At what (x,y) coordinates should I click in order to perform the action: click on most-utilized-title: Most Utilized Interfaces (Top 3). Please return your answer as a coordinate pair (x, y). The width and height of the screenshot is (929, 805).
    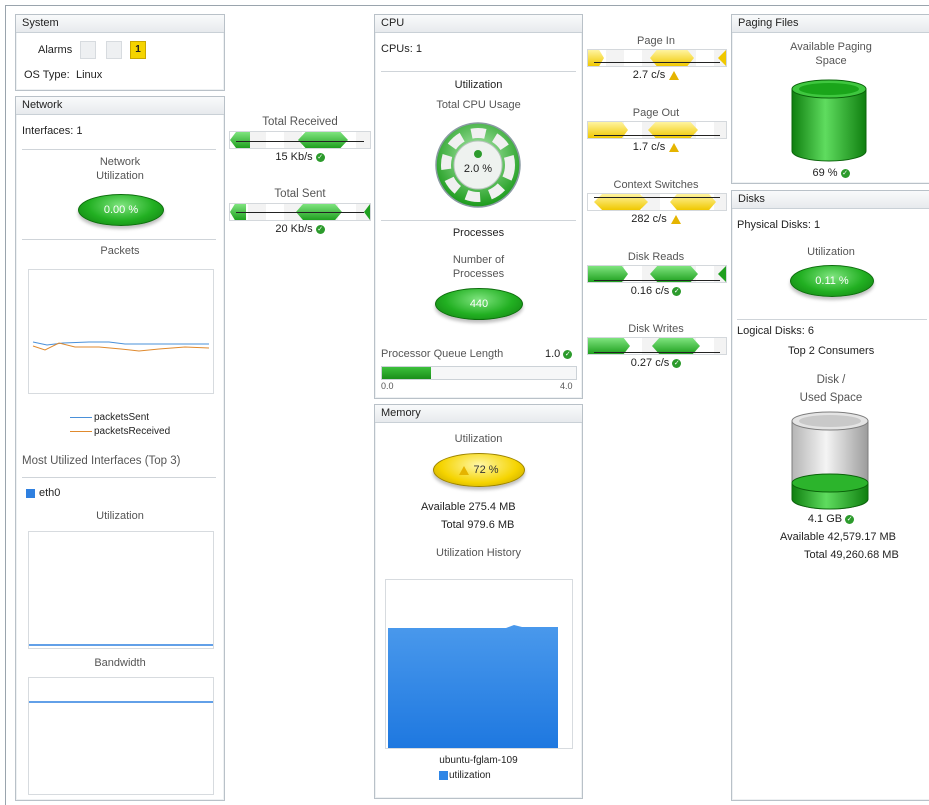
    Looking at the image, I should click on (101, 461).